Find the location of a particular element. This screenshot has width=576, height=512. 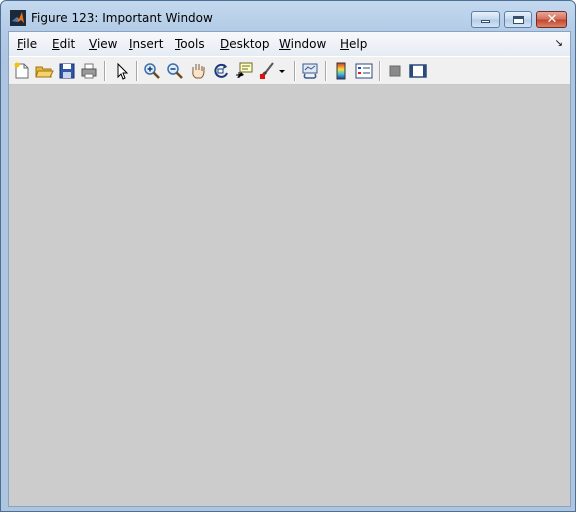

brush-dropdown-icon is located at coordinates (282, 71).